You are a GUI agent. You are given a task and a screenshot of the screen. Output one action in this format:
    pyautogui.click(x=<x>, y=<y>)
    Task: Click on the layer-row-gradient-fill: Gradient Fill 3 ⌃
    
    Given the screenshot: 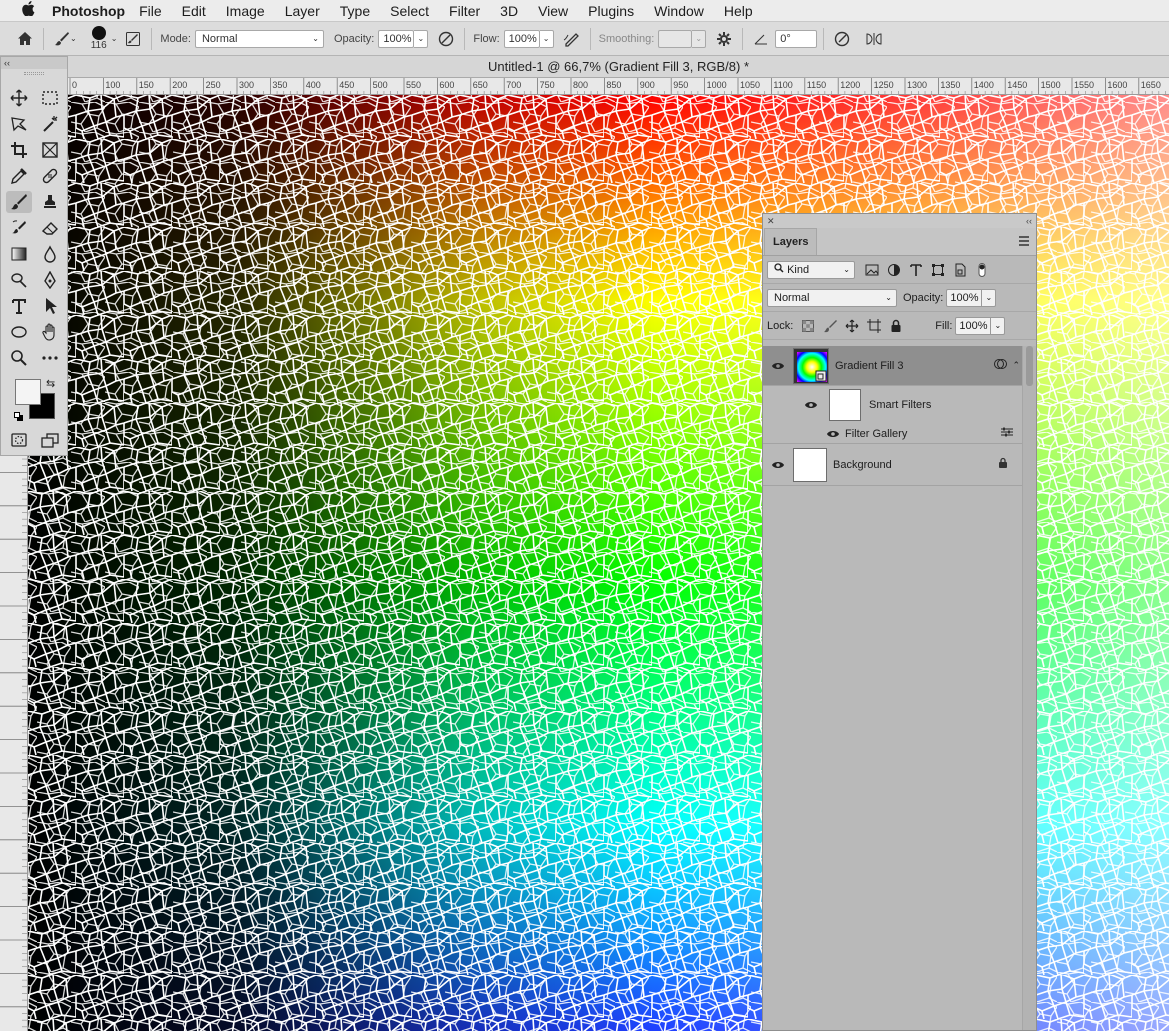 What is the action you would take?
    pyautogui.click(x=892, y=366)
    